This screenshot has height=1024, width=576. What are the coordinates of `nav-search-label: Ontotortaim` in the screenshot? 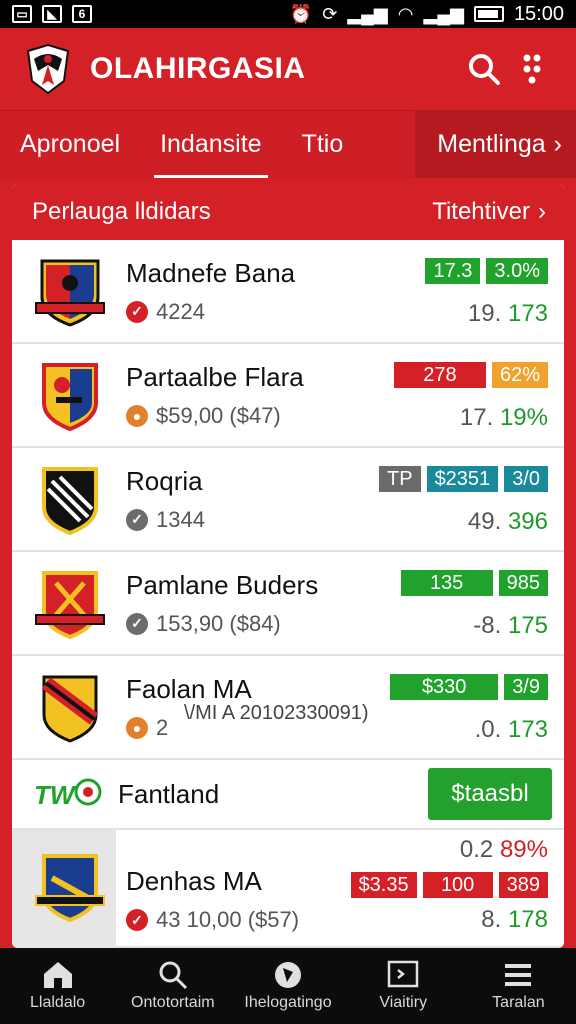 It's located at (173, 1002).